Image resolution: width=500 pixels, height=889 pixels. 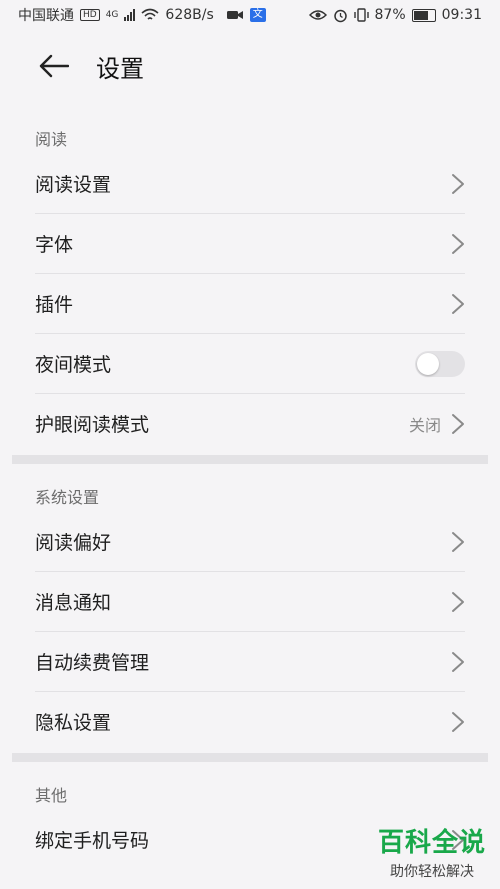 What do you see at coordinates (92, 425) in the screenshot?
I see `settings-row-label: 护眼阅读模式` at bounding box center [92, 425].